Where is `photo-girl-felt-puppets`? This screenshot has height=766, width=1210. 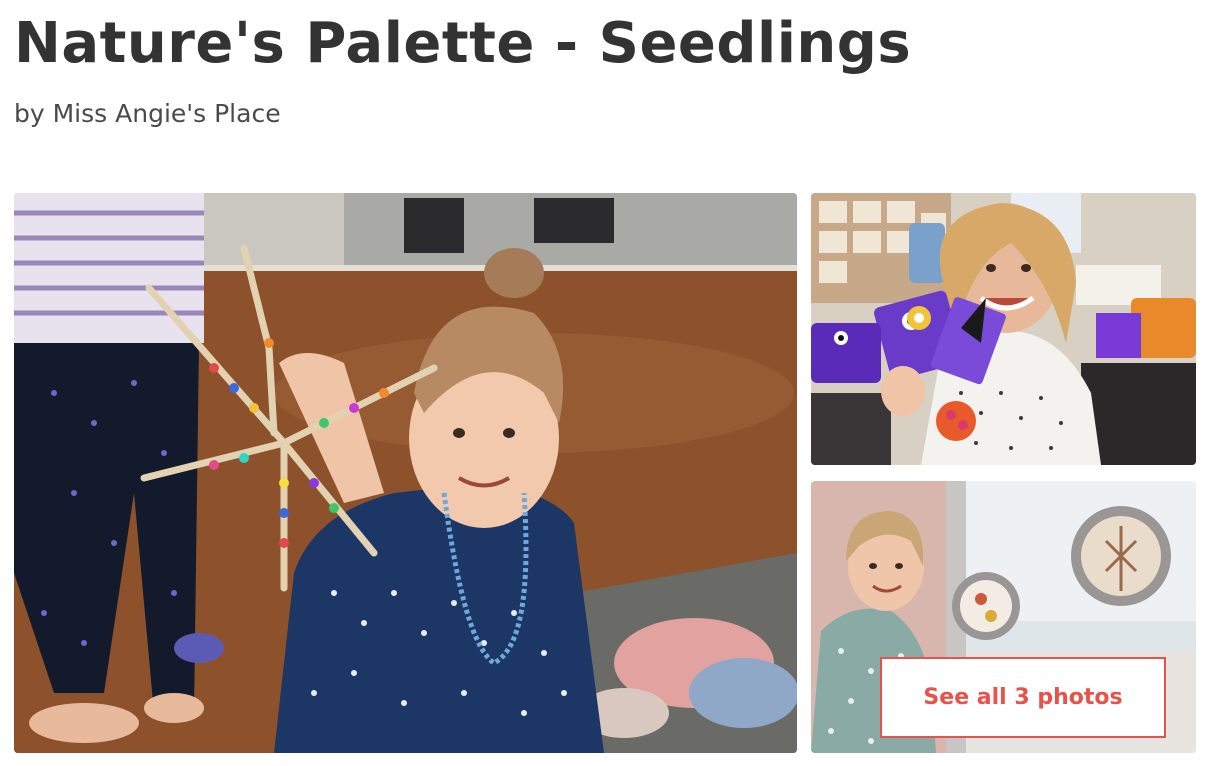
photo-girl-felt-puppets is located at coordinates (1003, 329).